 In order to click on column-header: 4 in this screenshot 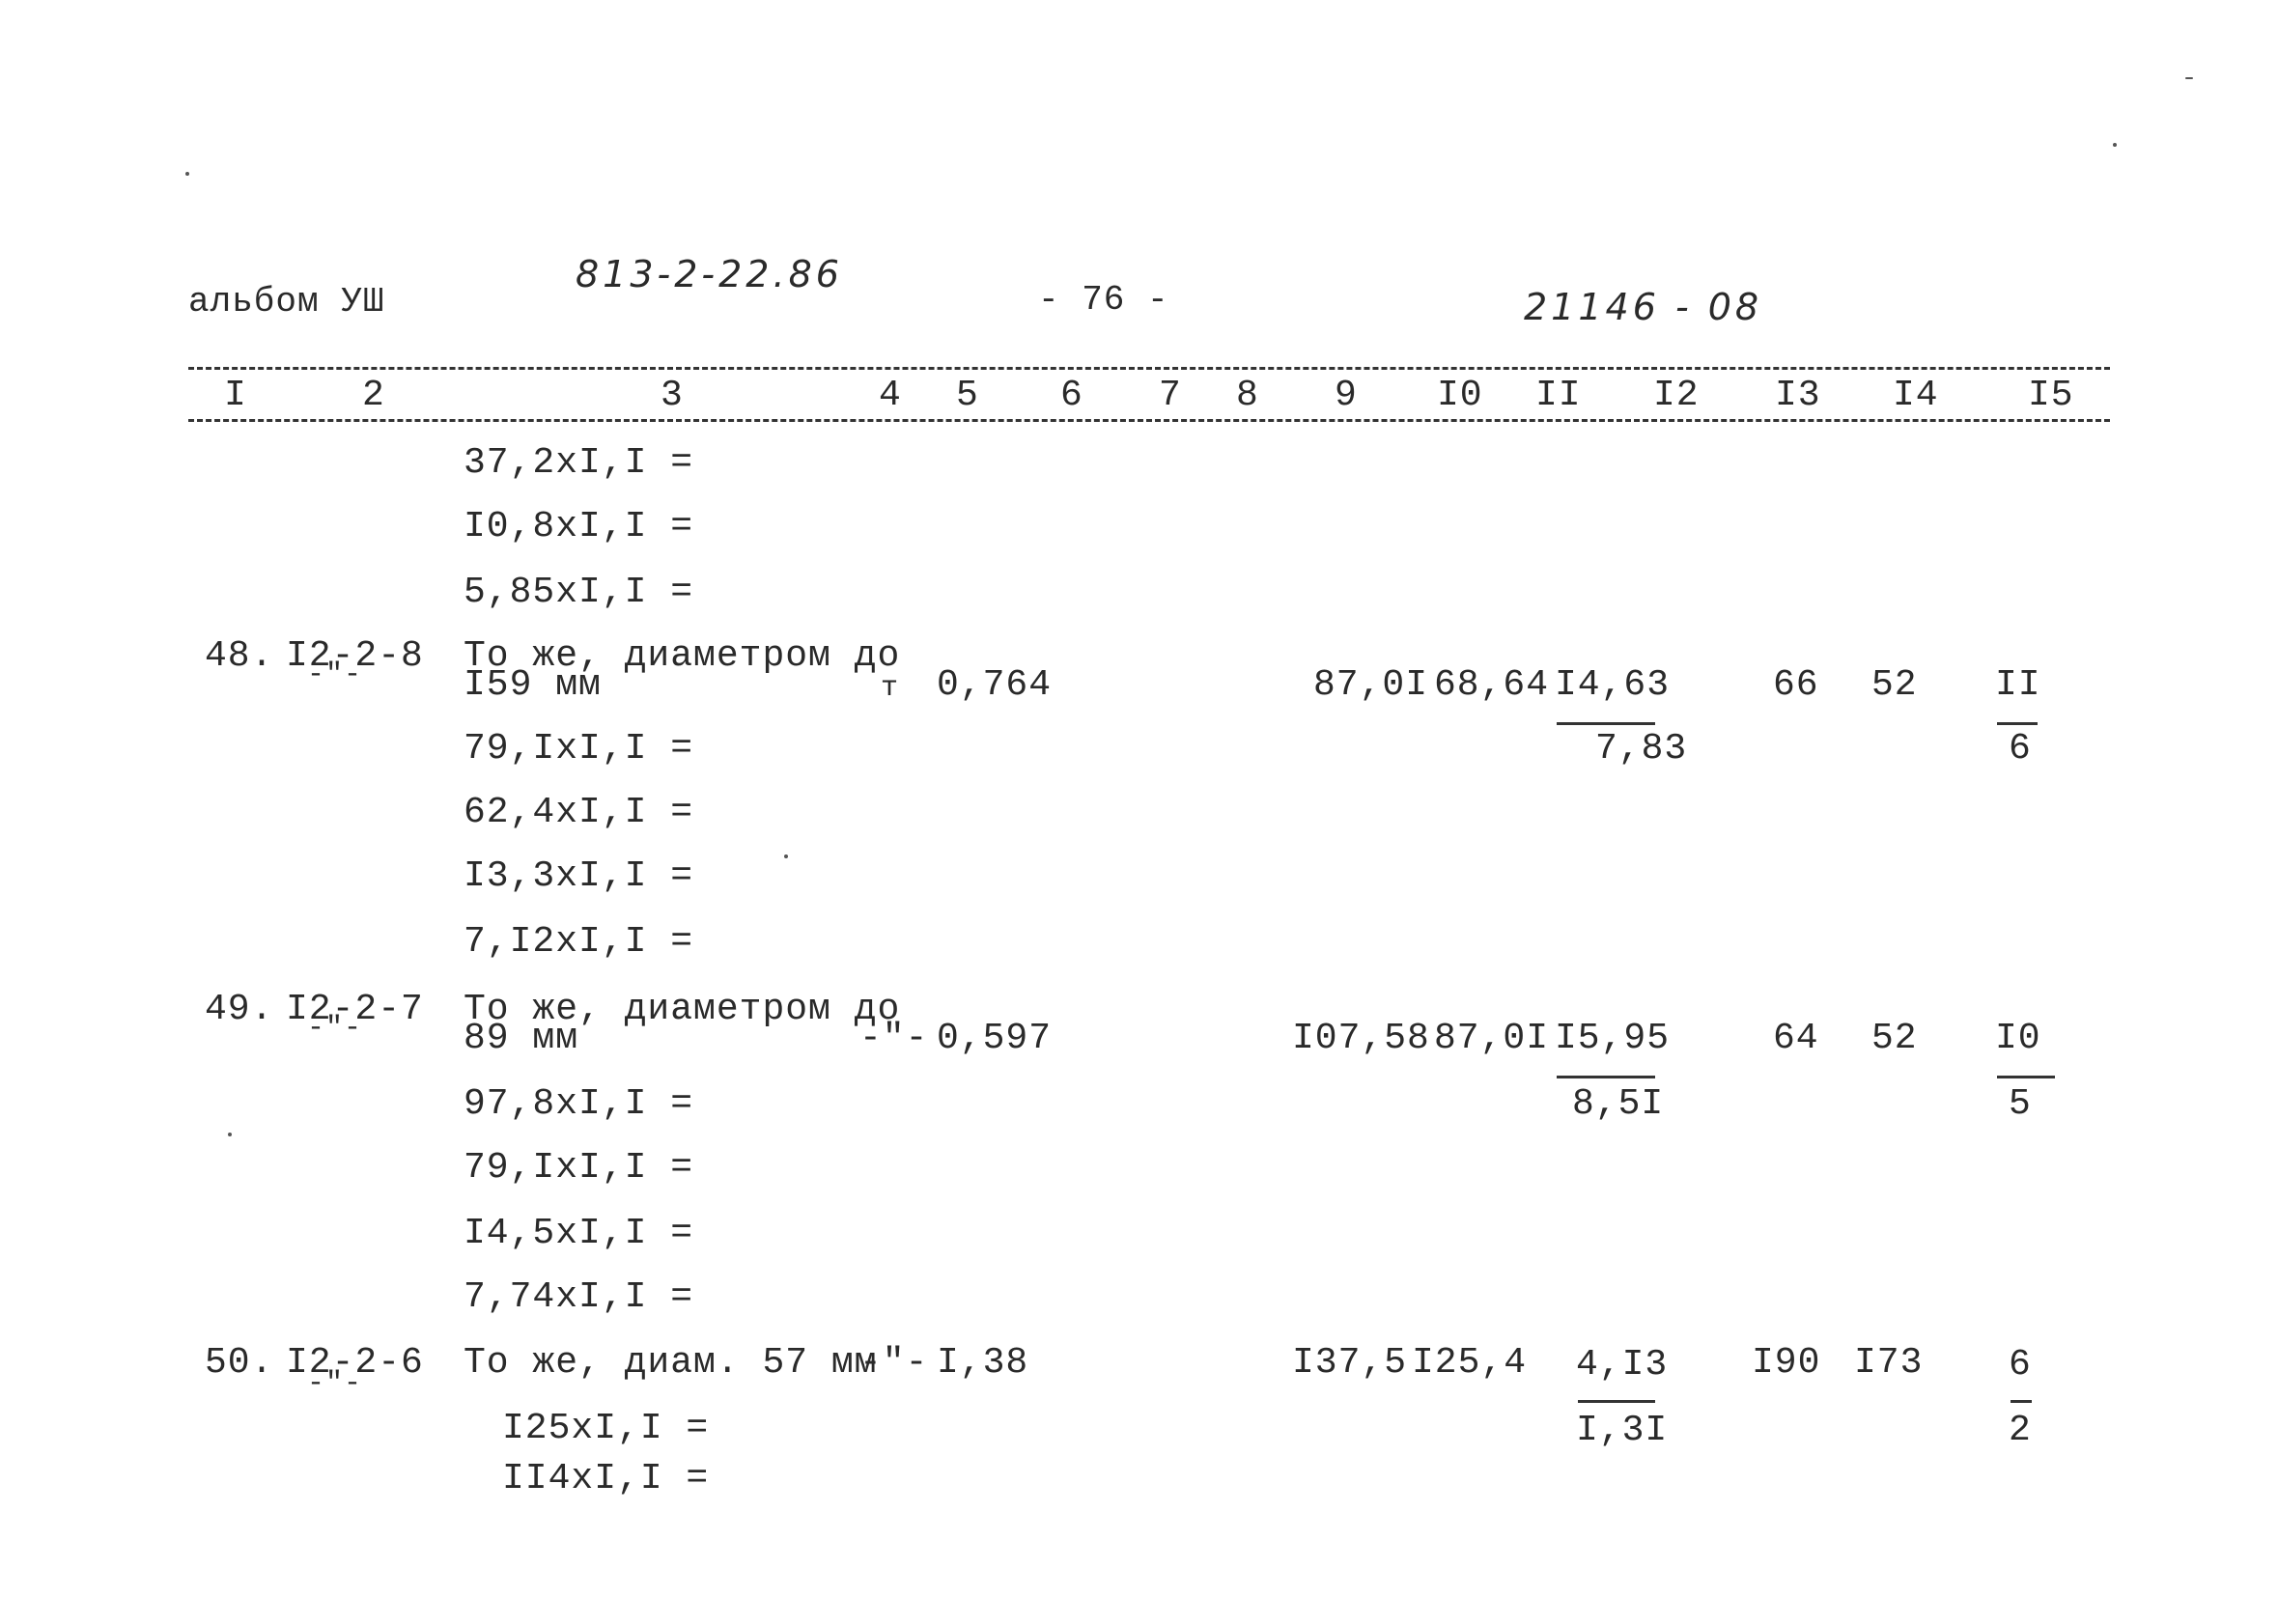, I will do `click(890, 396)`.